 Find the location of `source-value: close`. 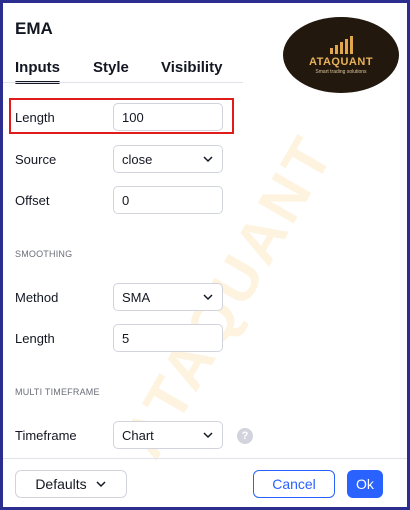

source-value: close is located at coordinates (137, 159).